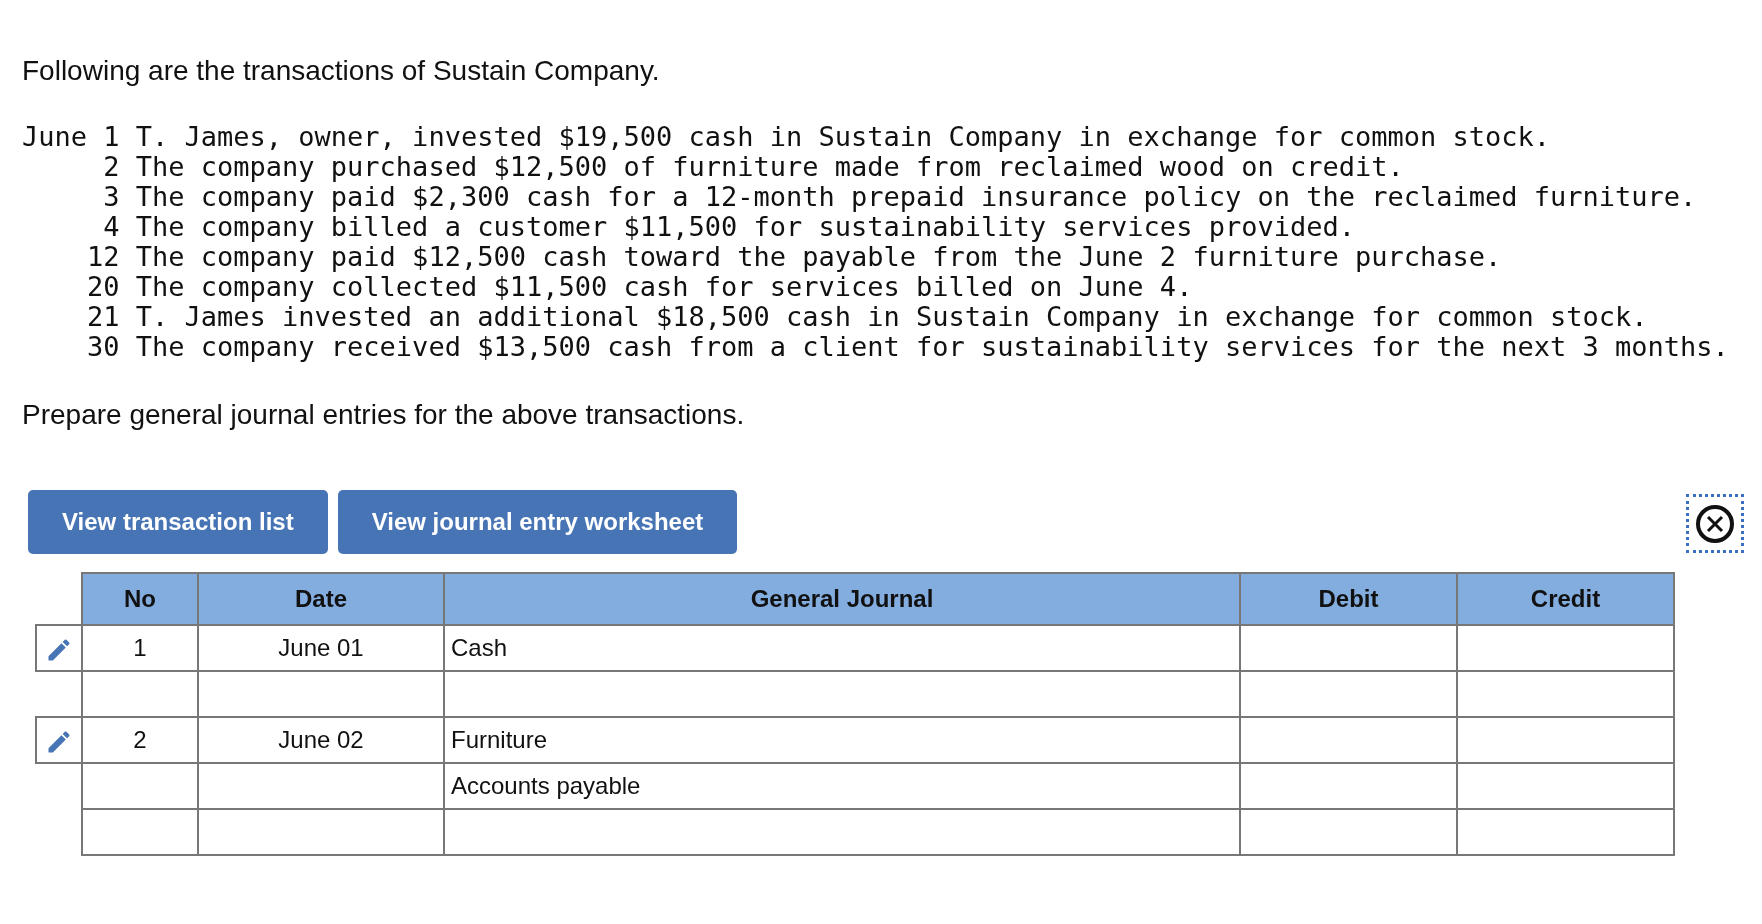 This screenshot has height=924, width=1762. I want to click on transaction-date: 2, so click(111, 167).